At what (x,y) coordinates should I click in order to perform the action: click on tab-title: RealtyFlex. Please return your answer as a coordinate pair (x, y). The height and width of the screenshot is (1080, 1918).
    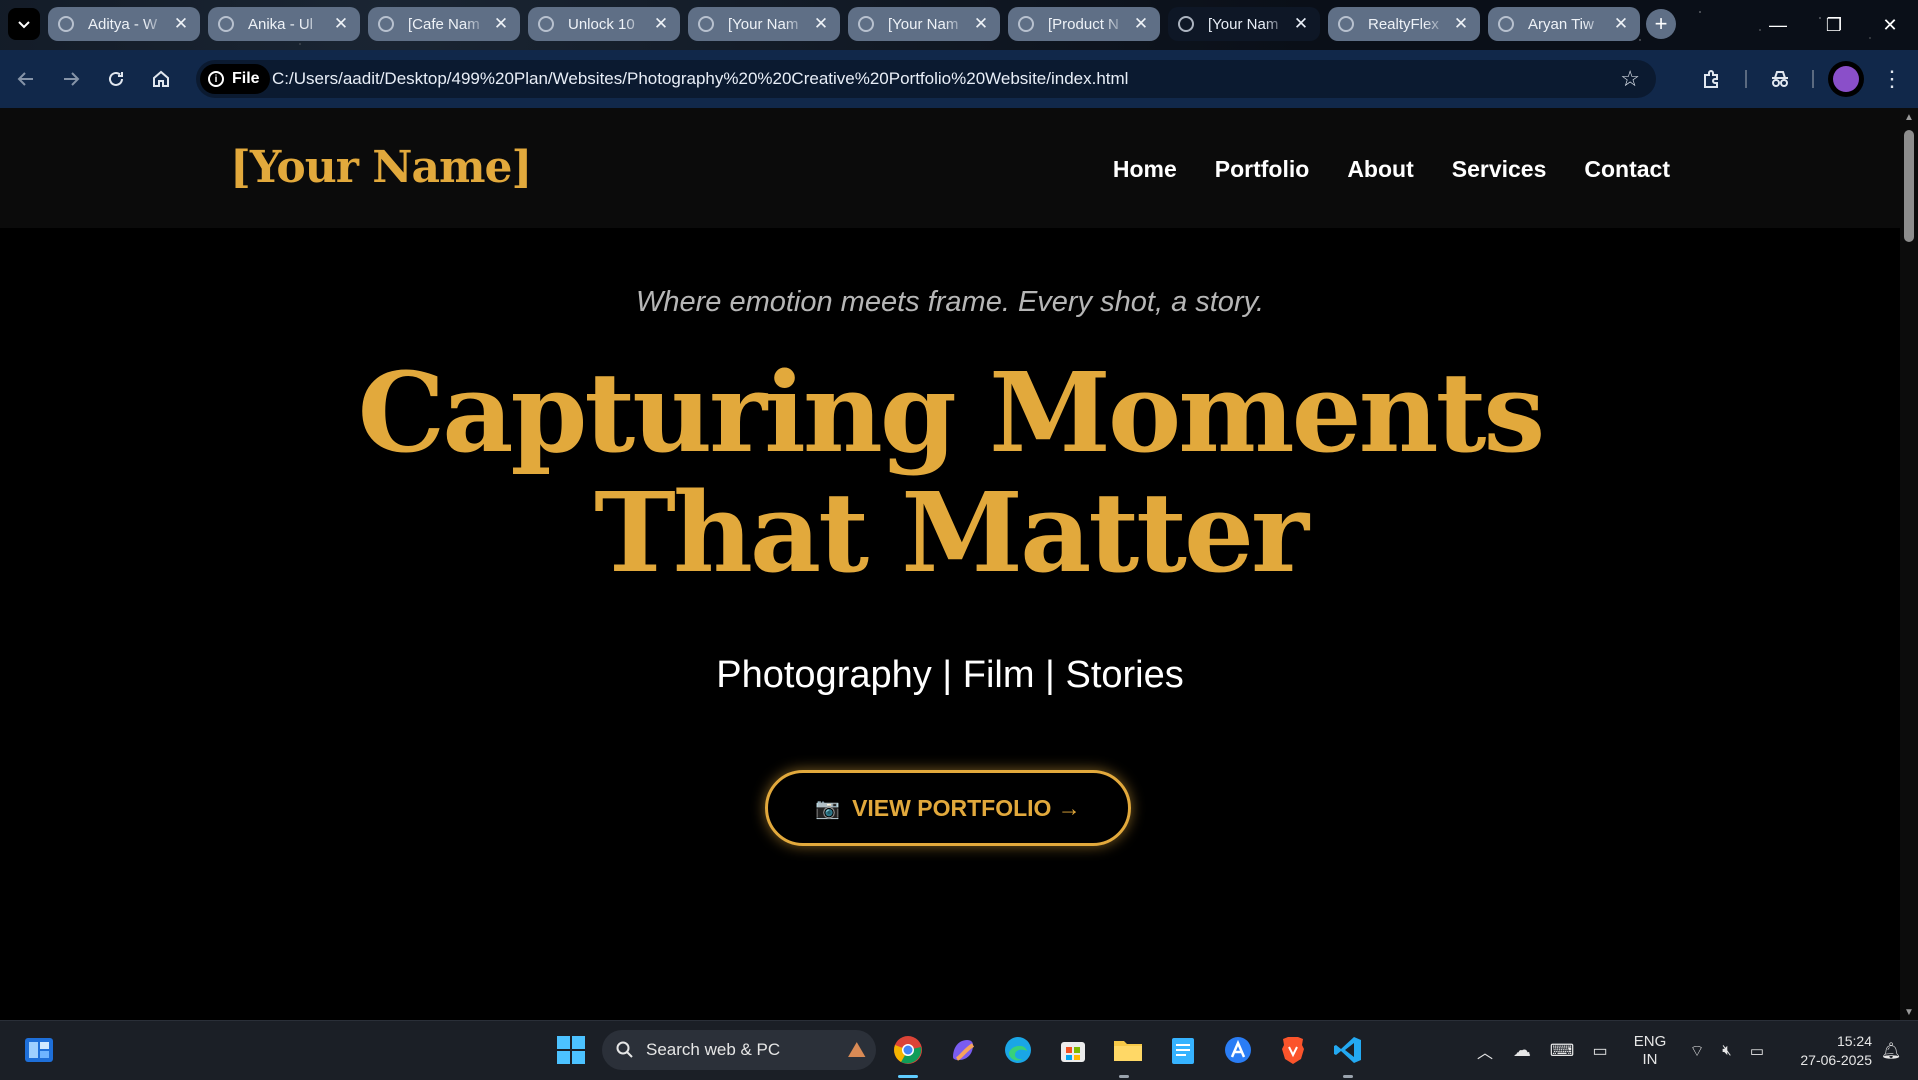
    Looking at the image, I should click on (1403, 24).